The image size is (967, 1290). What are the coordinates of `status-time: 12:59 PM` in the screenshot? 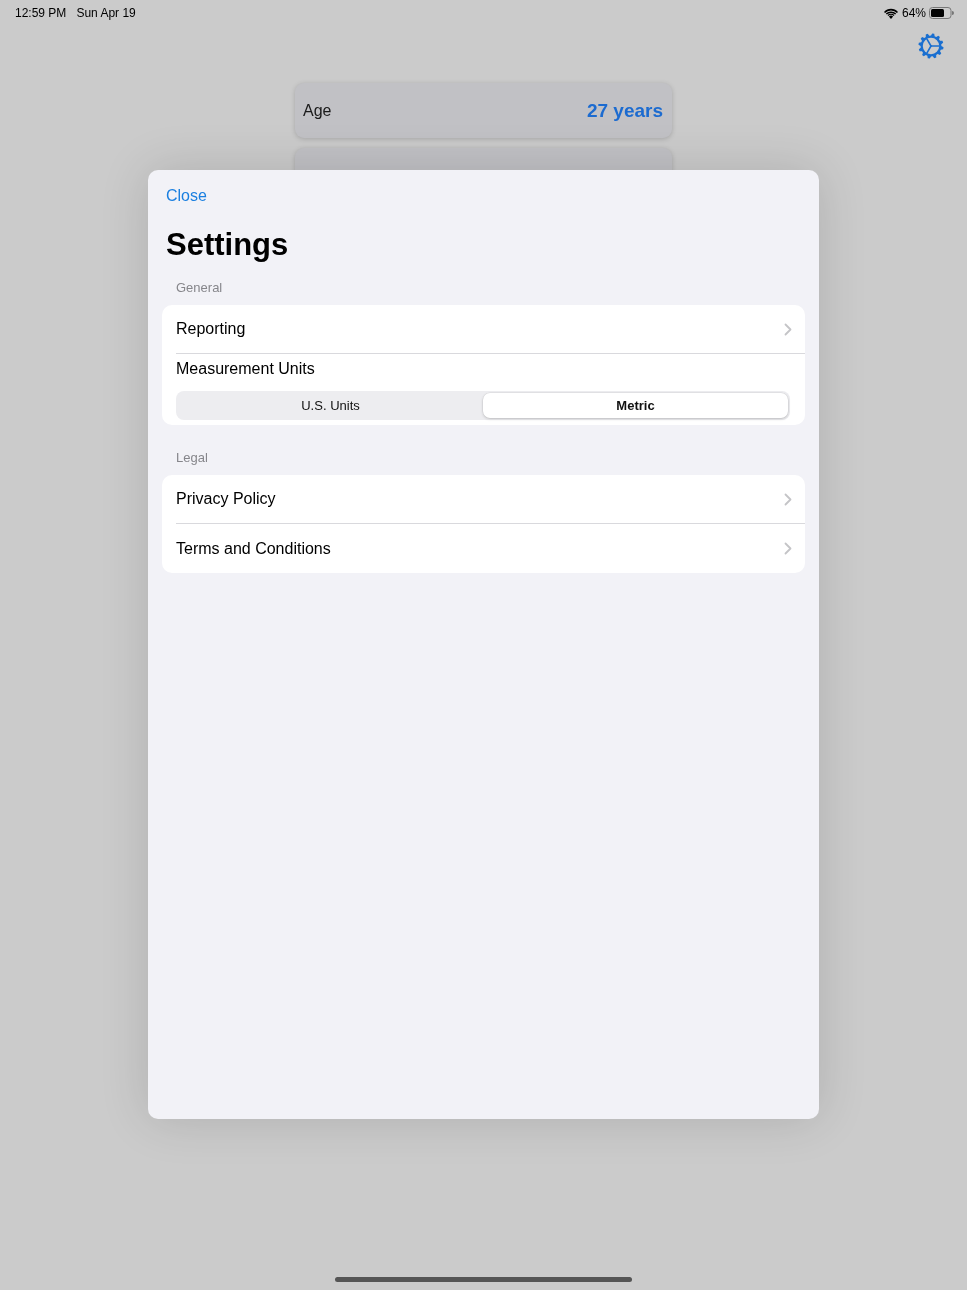 It's located at (41, 13).